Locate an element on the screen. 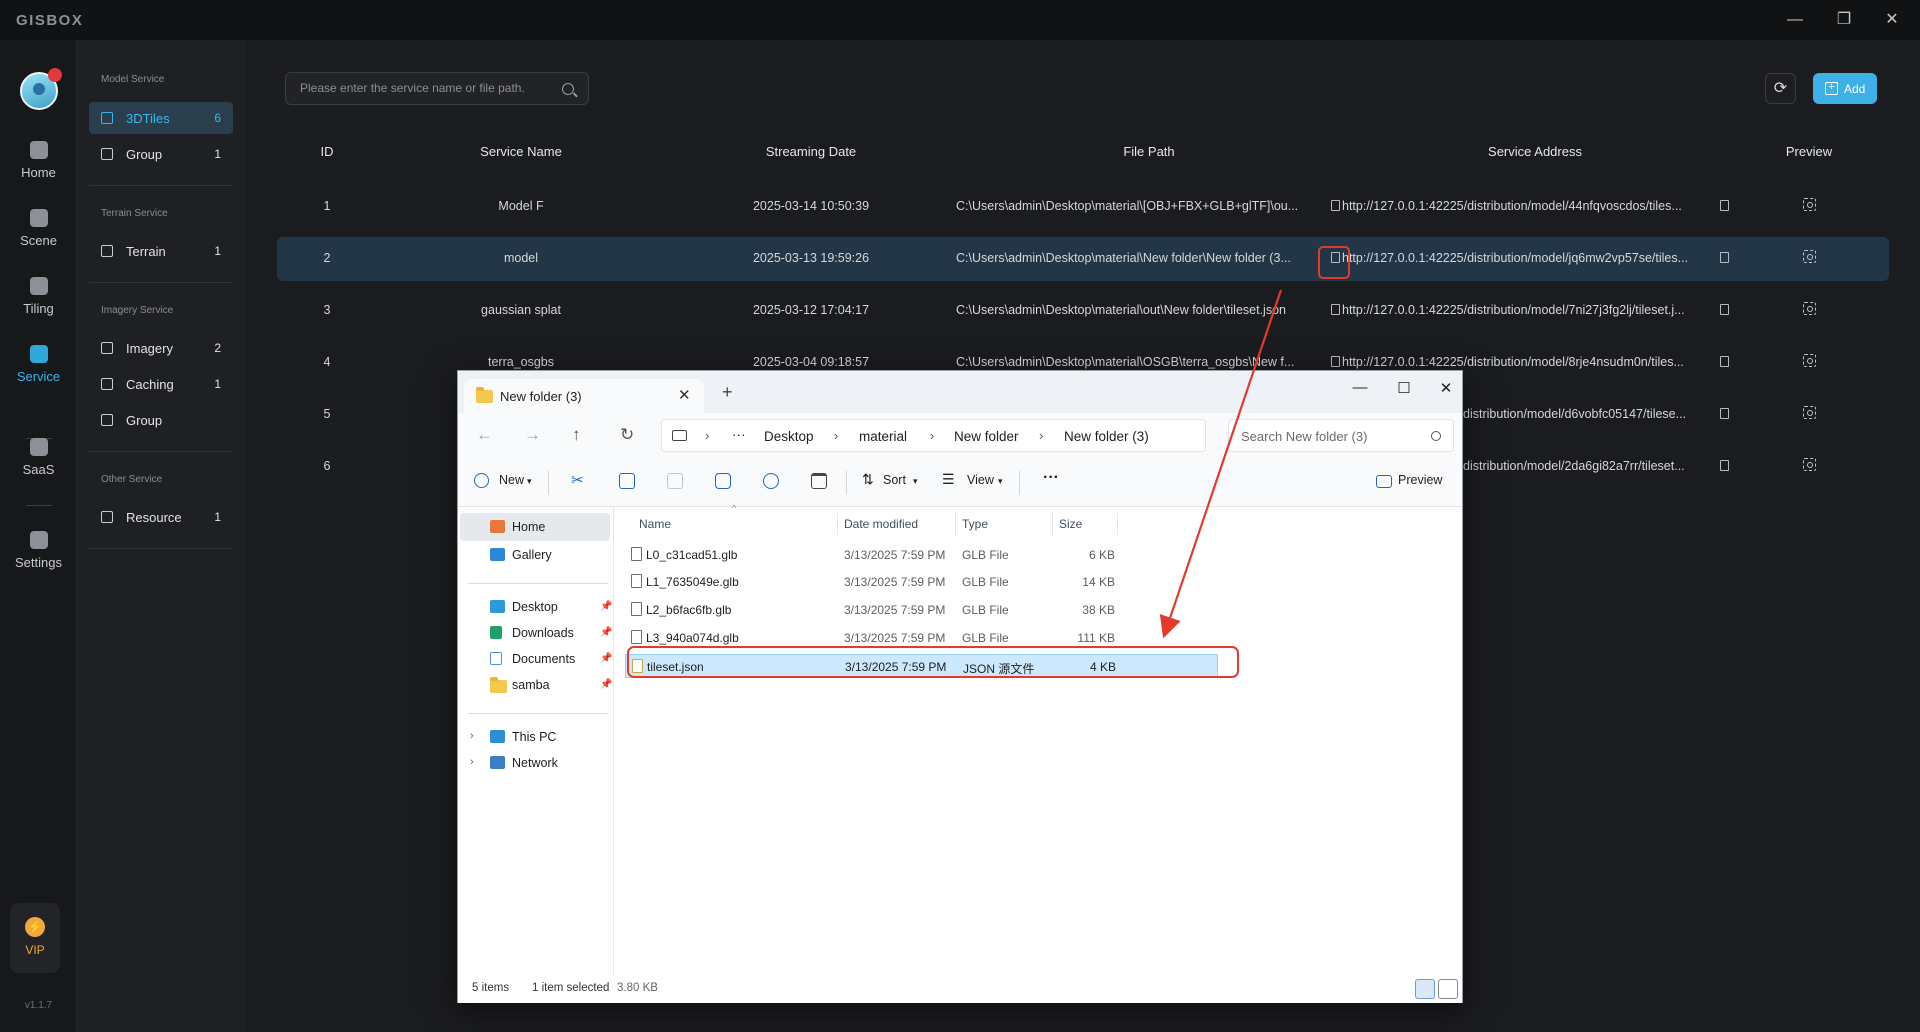  details-view-icon is located at coordinates (1425, 989).